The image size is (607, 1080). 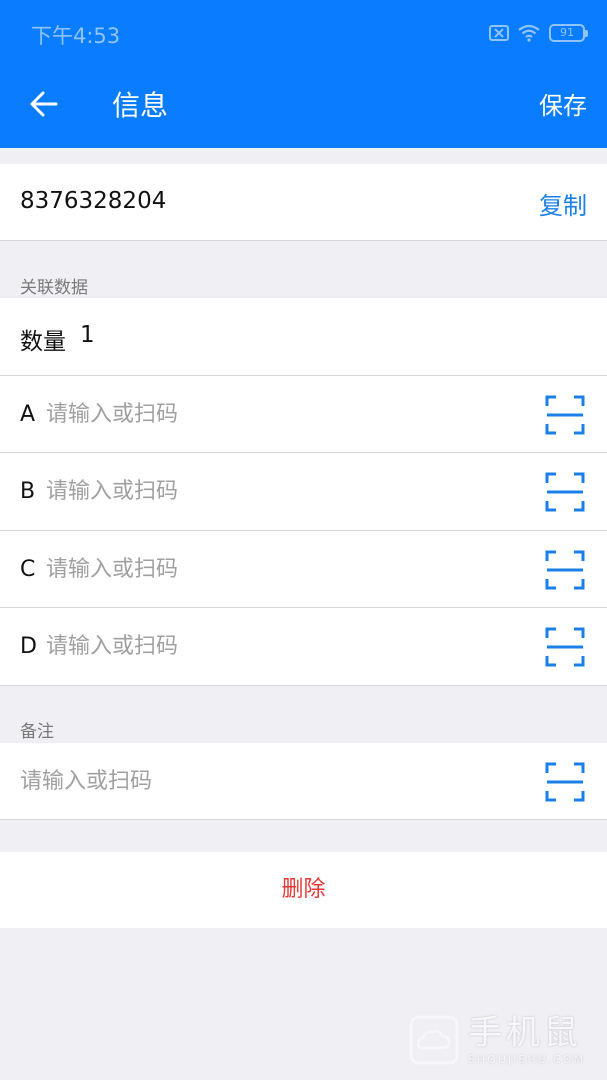 I want to click on copy-button: 复制, so click(x=563, y=203).